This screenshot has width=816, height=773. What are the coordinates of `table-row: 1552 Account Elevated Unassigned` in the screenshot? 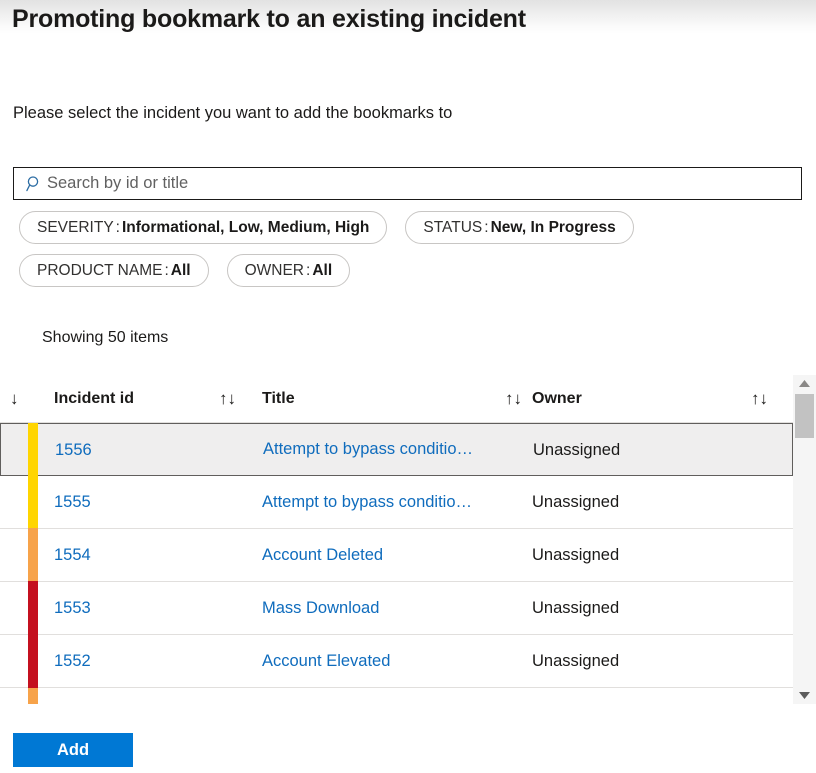 It's located at (396, 661).